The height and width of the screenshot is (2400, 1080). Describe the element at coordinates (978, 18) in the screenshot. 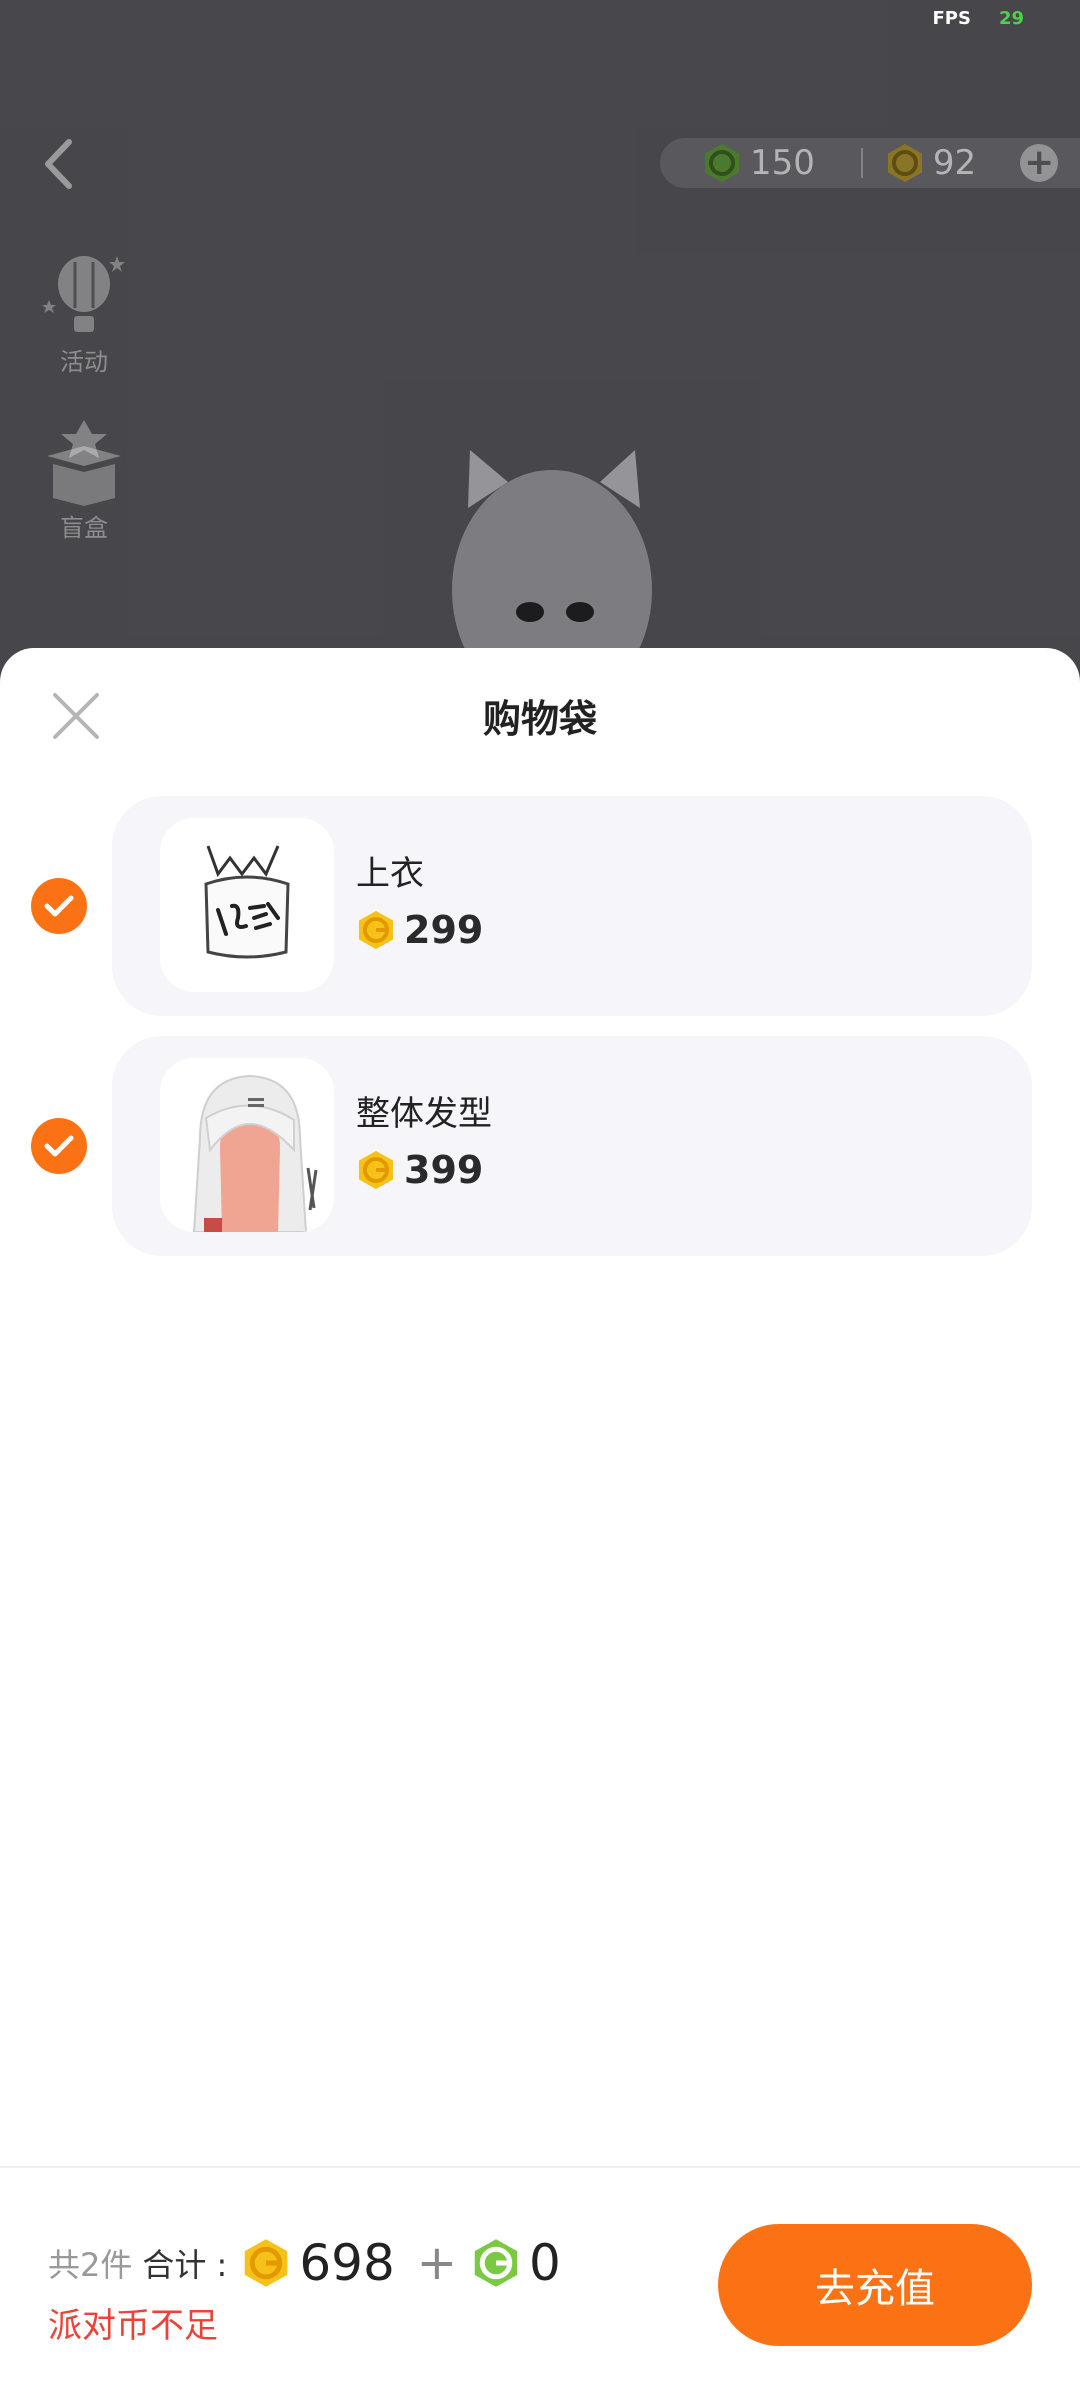

I see `fps-counter: FPS 29` at that location.